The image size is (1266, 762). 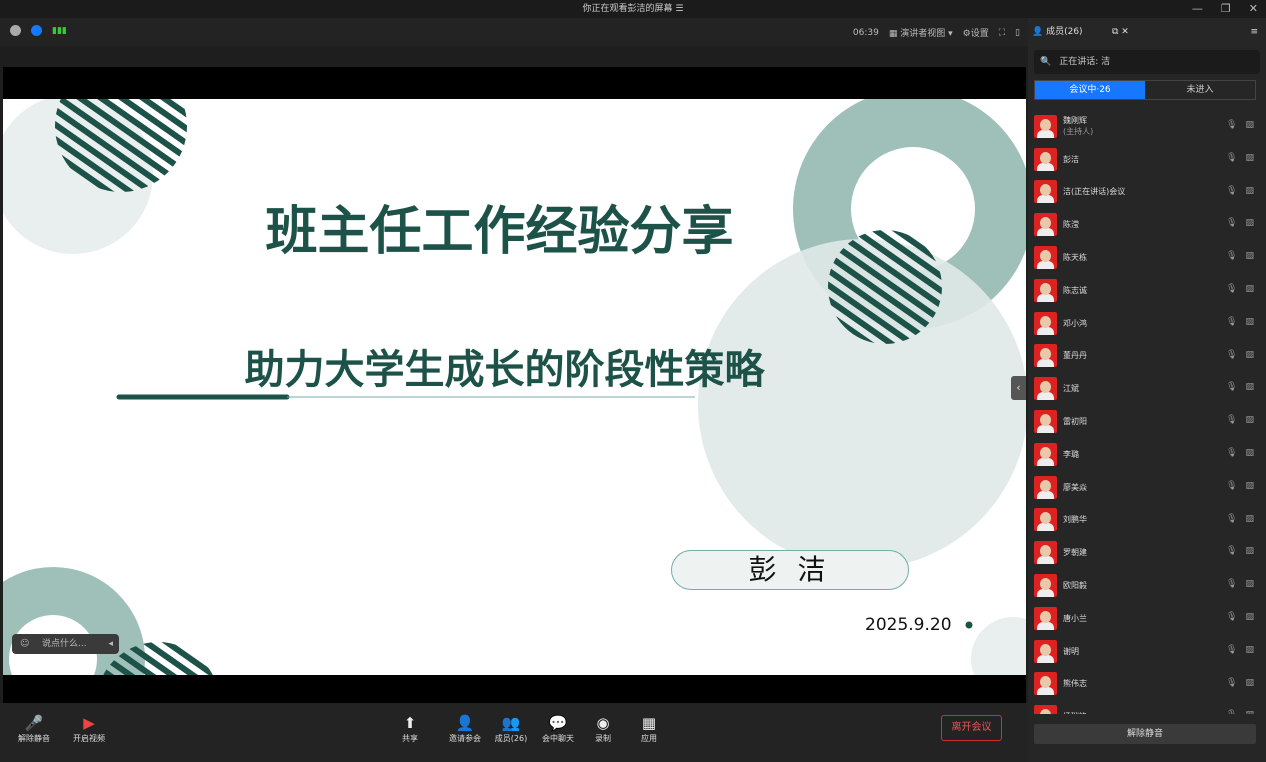 What do you see at coordinates (465, 728) in the screenshot?
I see `invite-button: 👤 邀请参会` at bounding box center [465, 728].